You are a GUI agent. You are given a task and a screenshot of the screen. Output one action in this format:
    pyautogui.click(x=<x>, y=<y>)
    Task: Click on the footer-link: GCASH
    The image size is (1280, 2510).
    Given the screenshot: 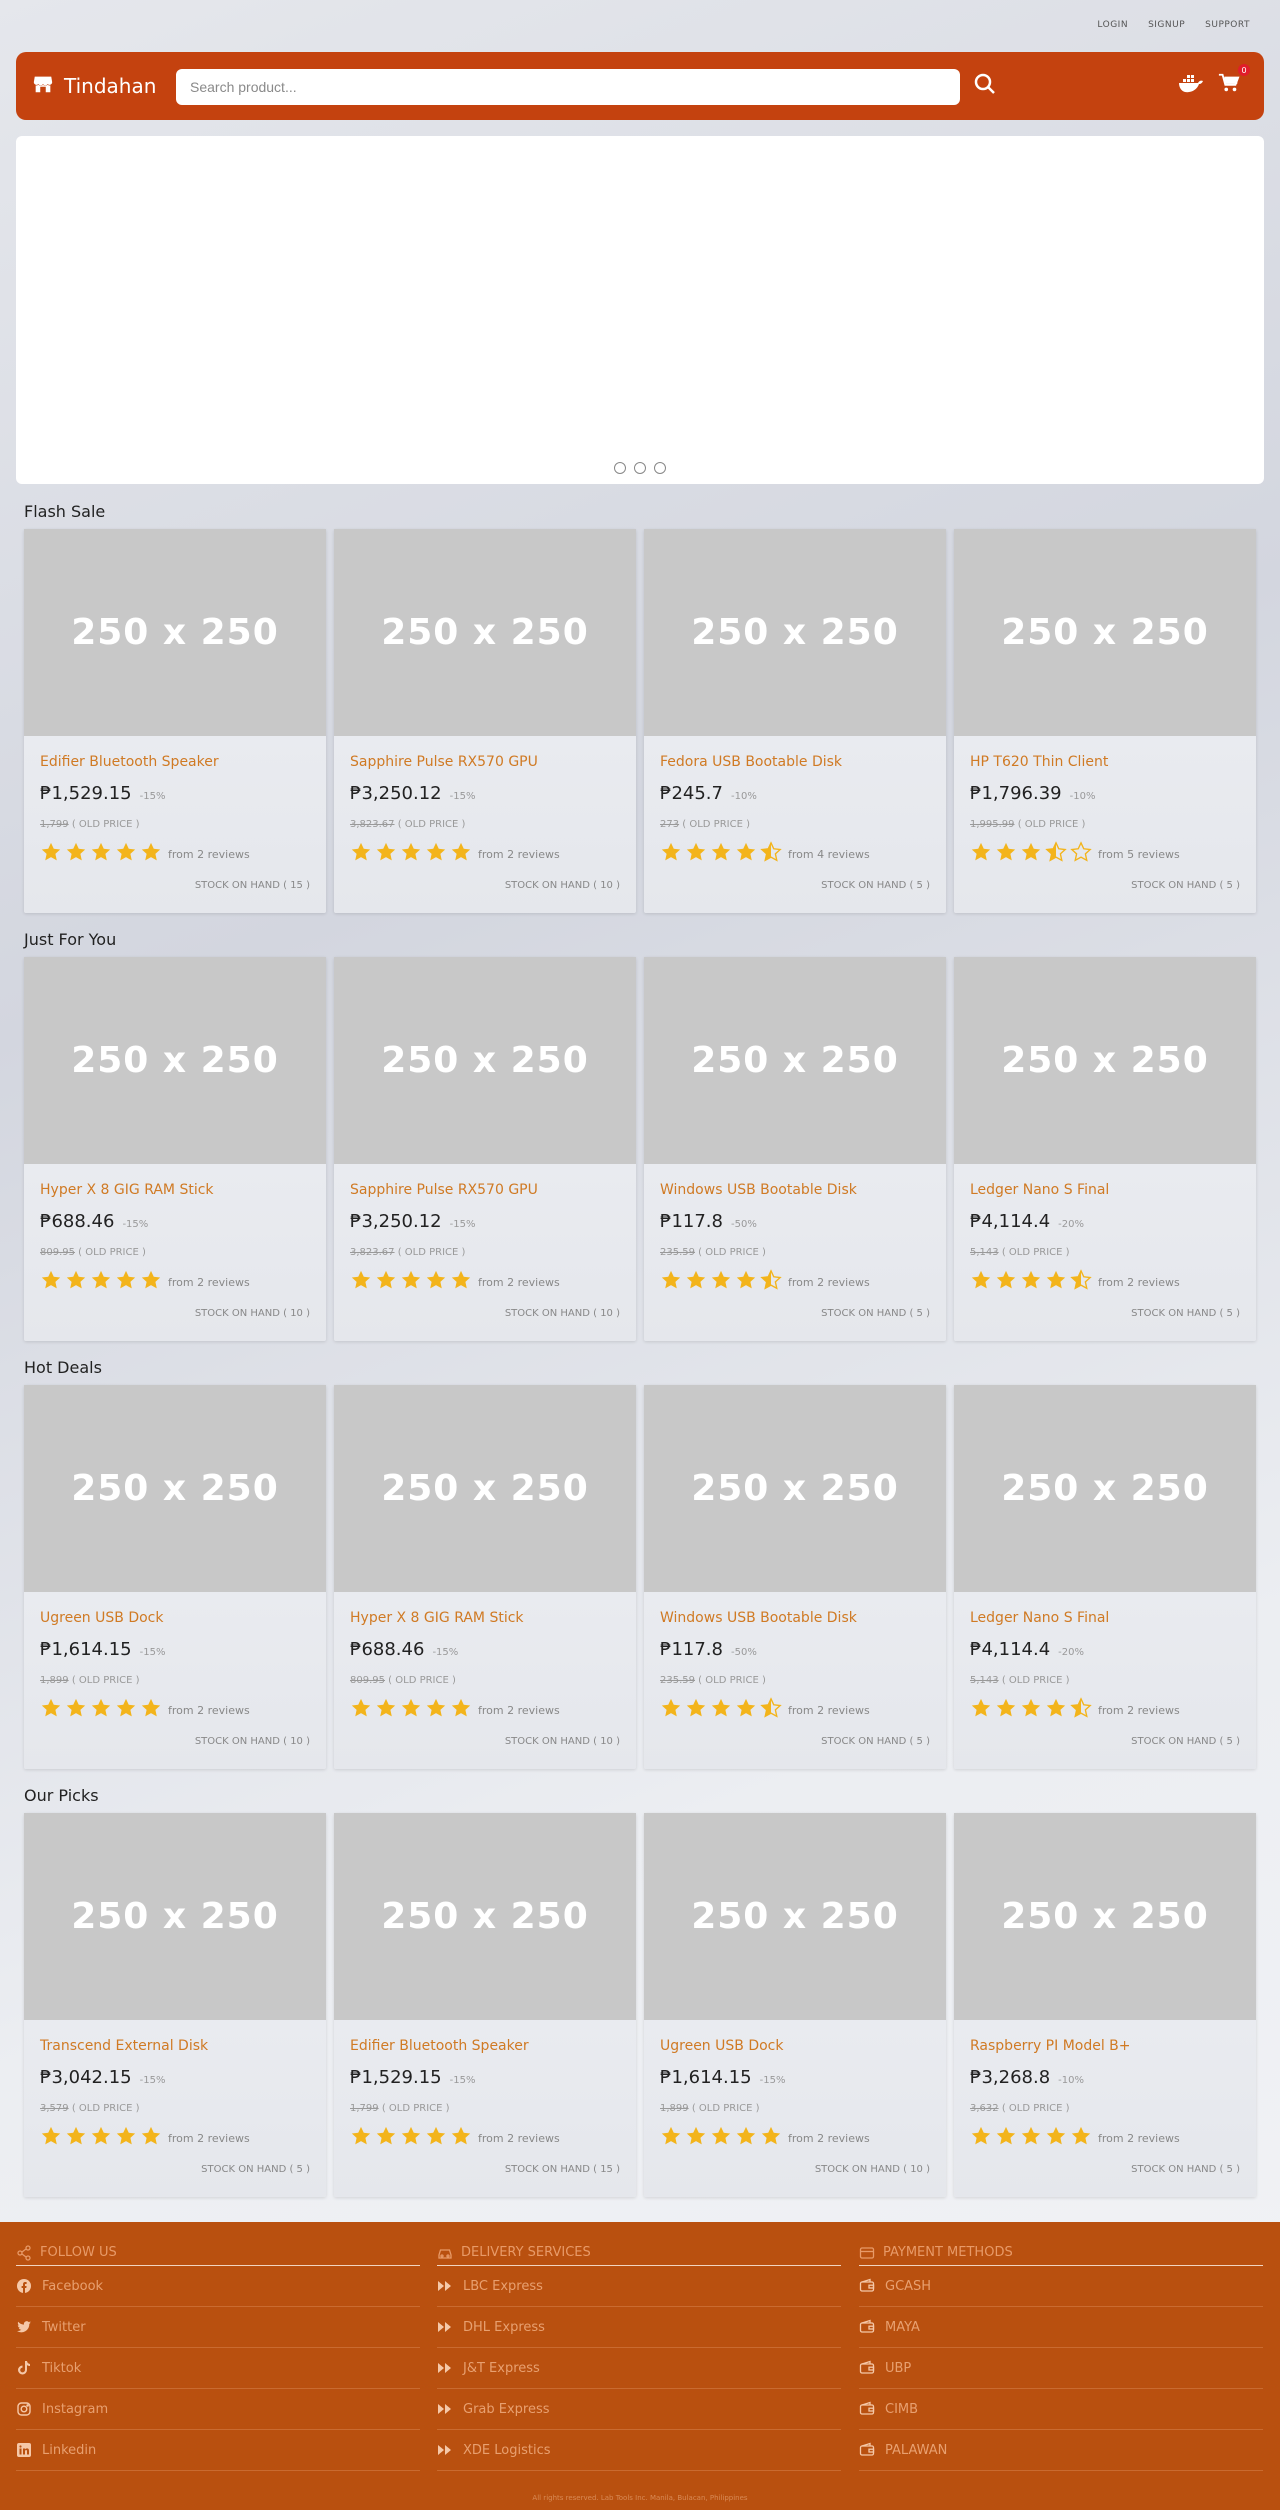 What is the action you would take?
    pyautogui.click(x=1061, y=2286)
    